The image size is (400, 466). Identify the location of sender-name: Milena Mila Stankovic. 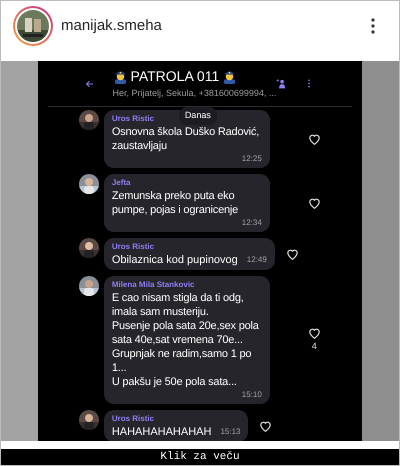
(153, 285).